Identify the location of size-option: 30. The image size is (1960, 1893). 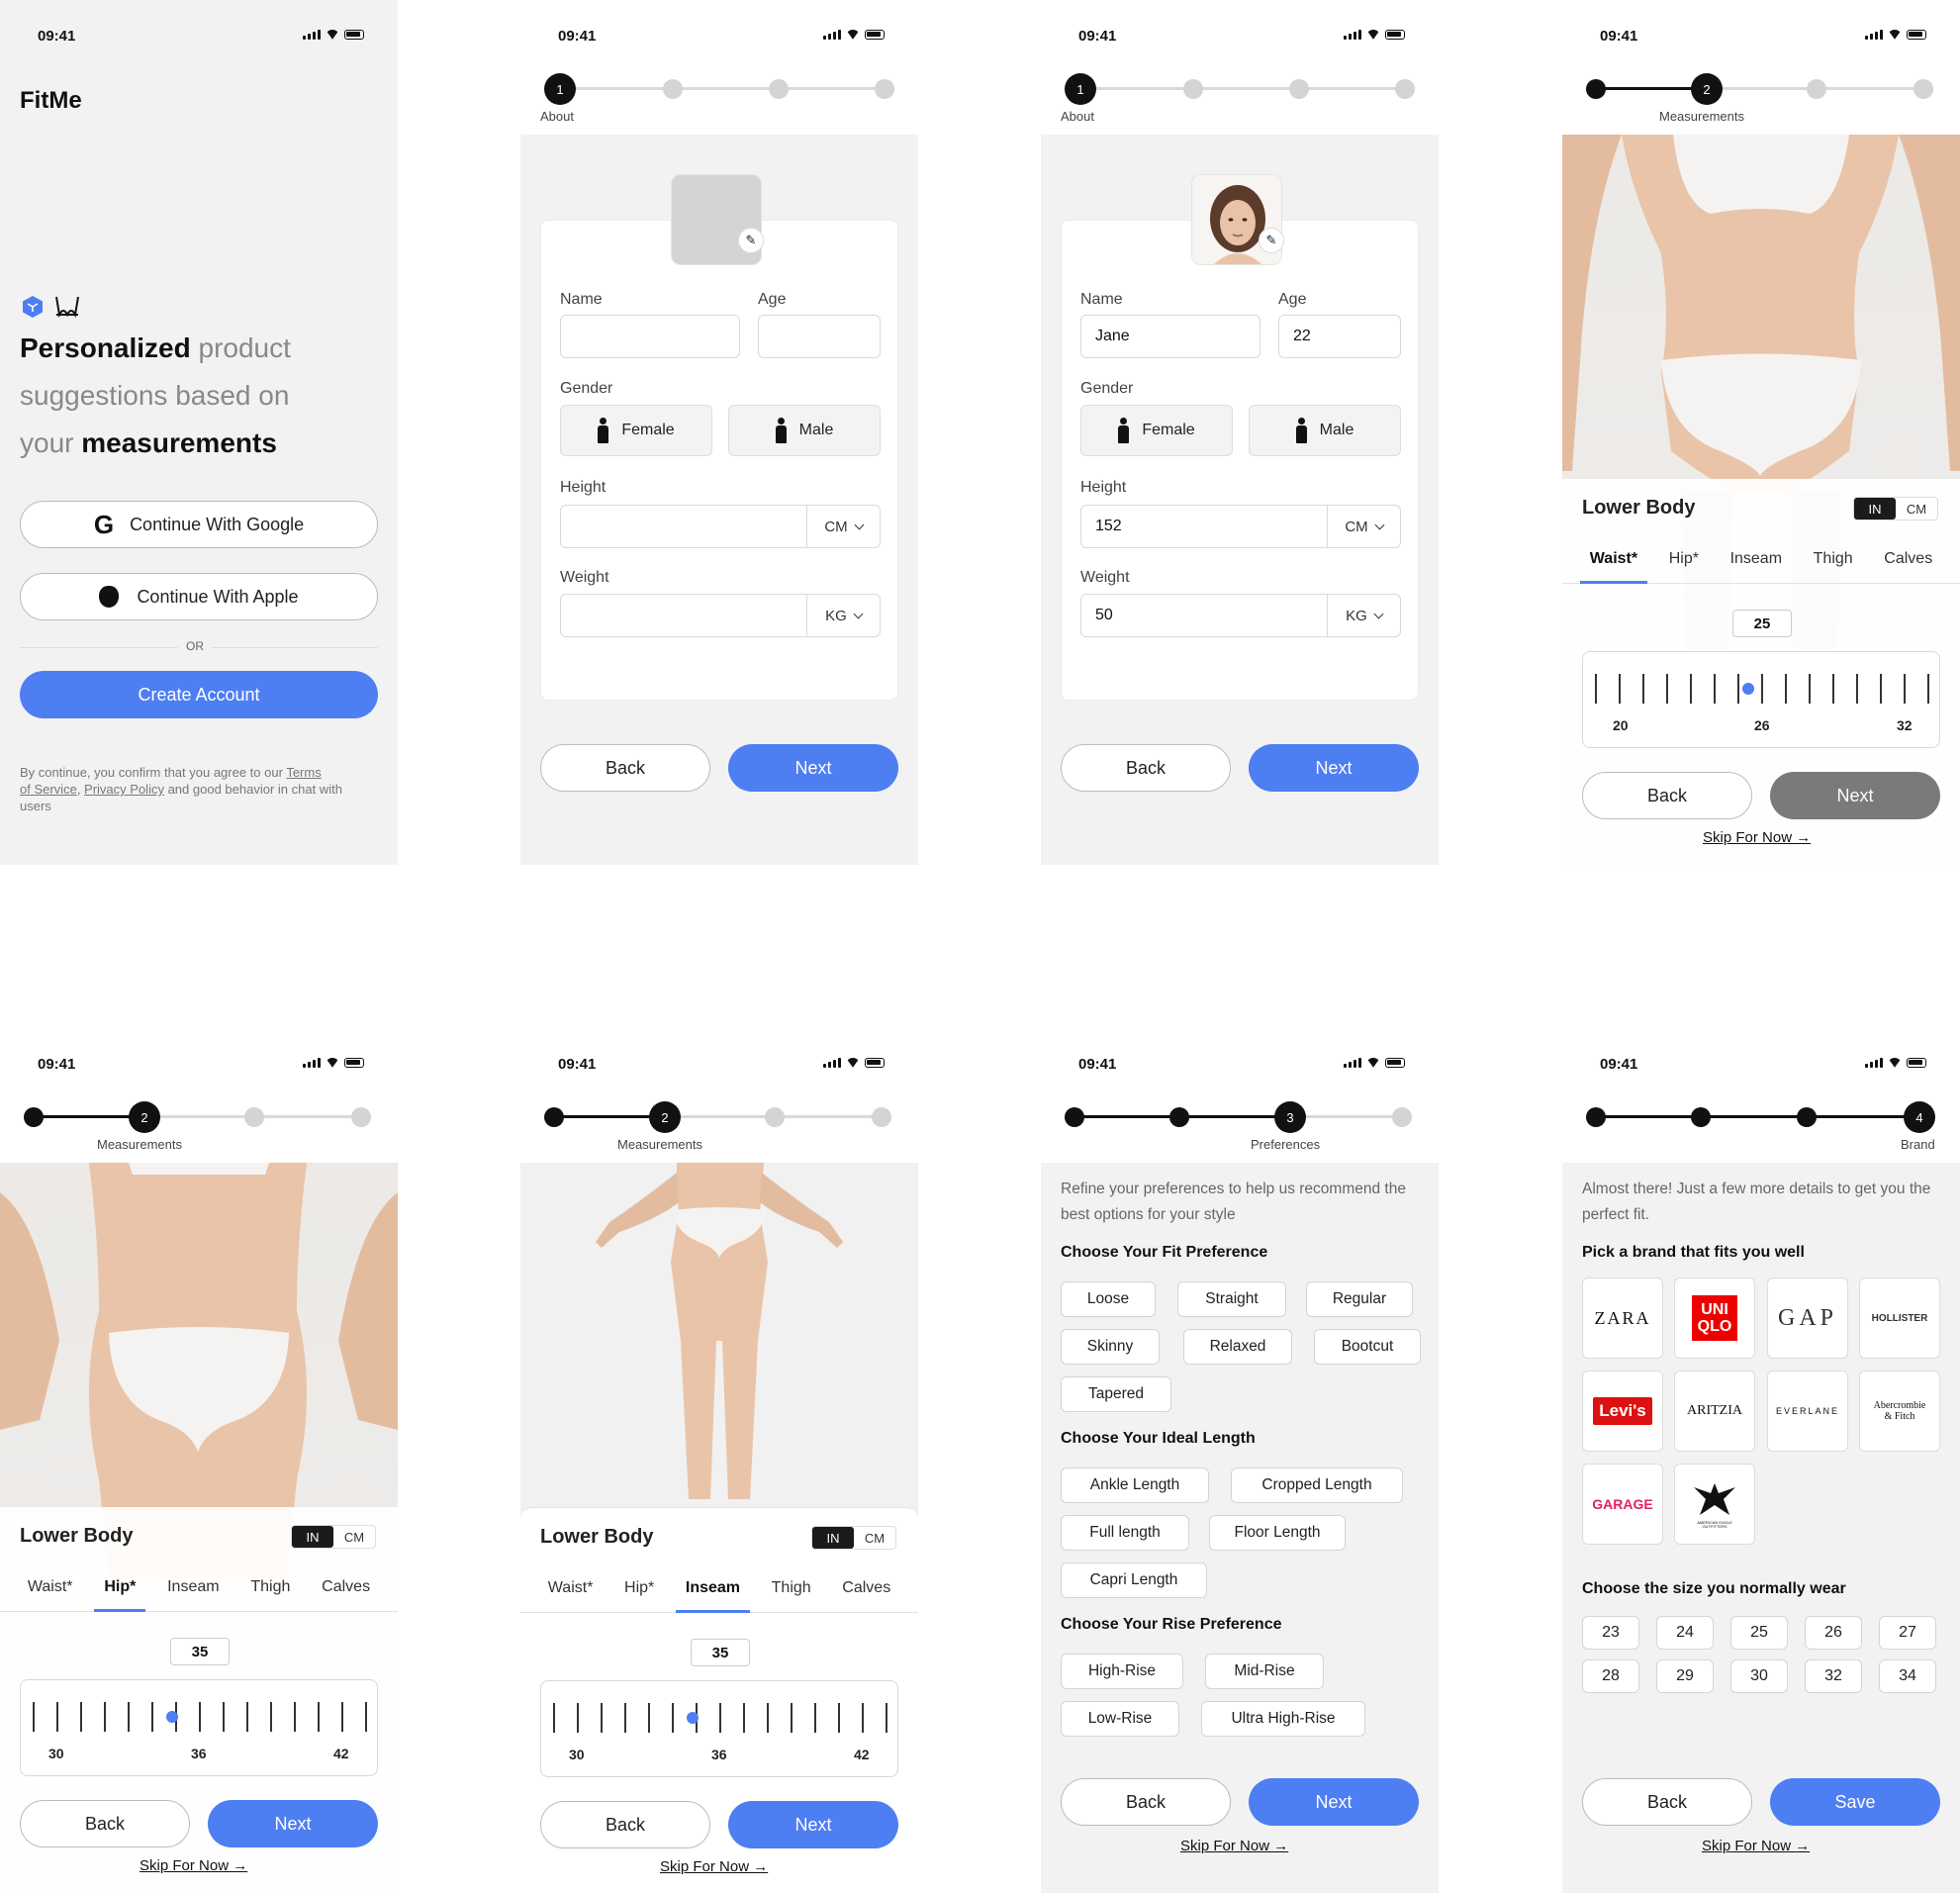
(1759, 1676).